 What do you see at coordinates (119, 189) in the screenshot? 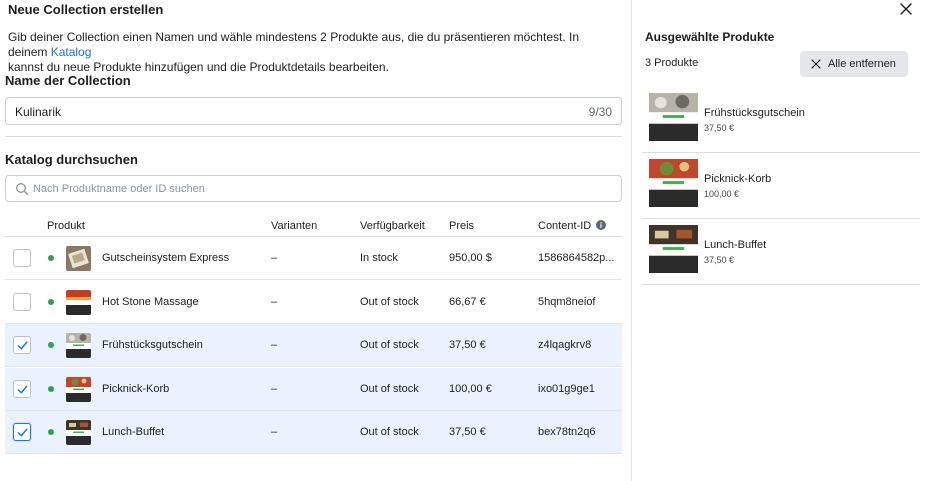
I see `search-placeholder: Nach Produktname oder ID suchen` at bounding box center [119, 189].